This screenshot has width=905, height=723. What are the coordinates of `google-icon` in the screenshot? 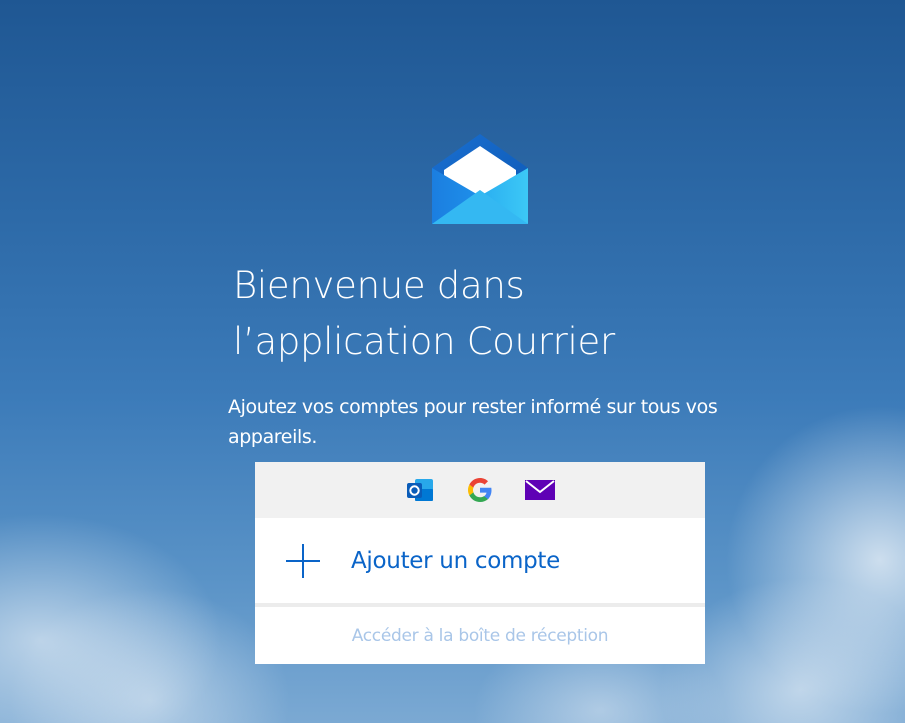 It's located at (480, 490).